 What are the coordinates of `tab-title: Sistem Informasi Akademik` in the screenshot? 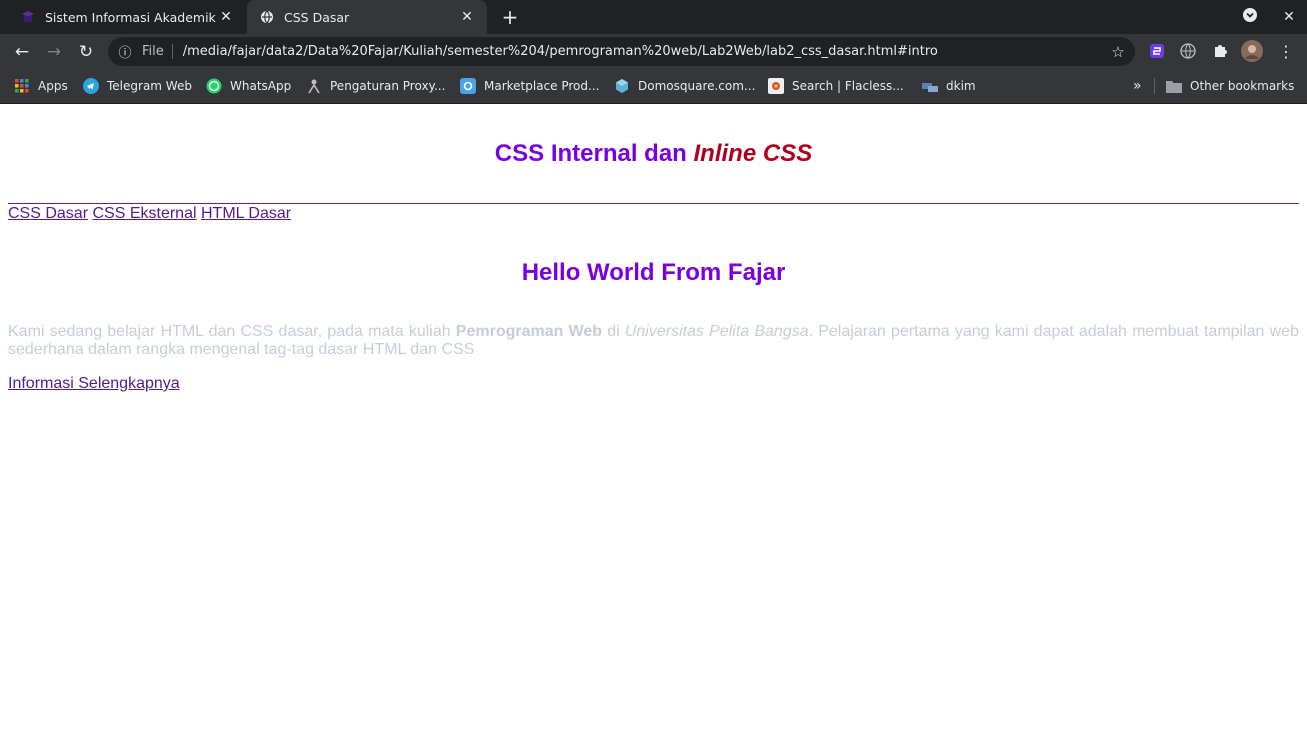 It's located at (130, 17).